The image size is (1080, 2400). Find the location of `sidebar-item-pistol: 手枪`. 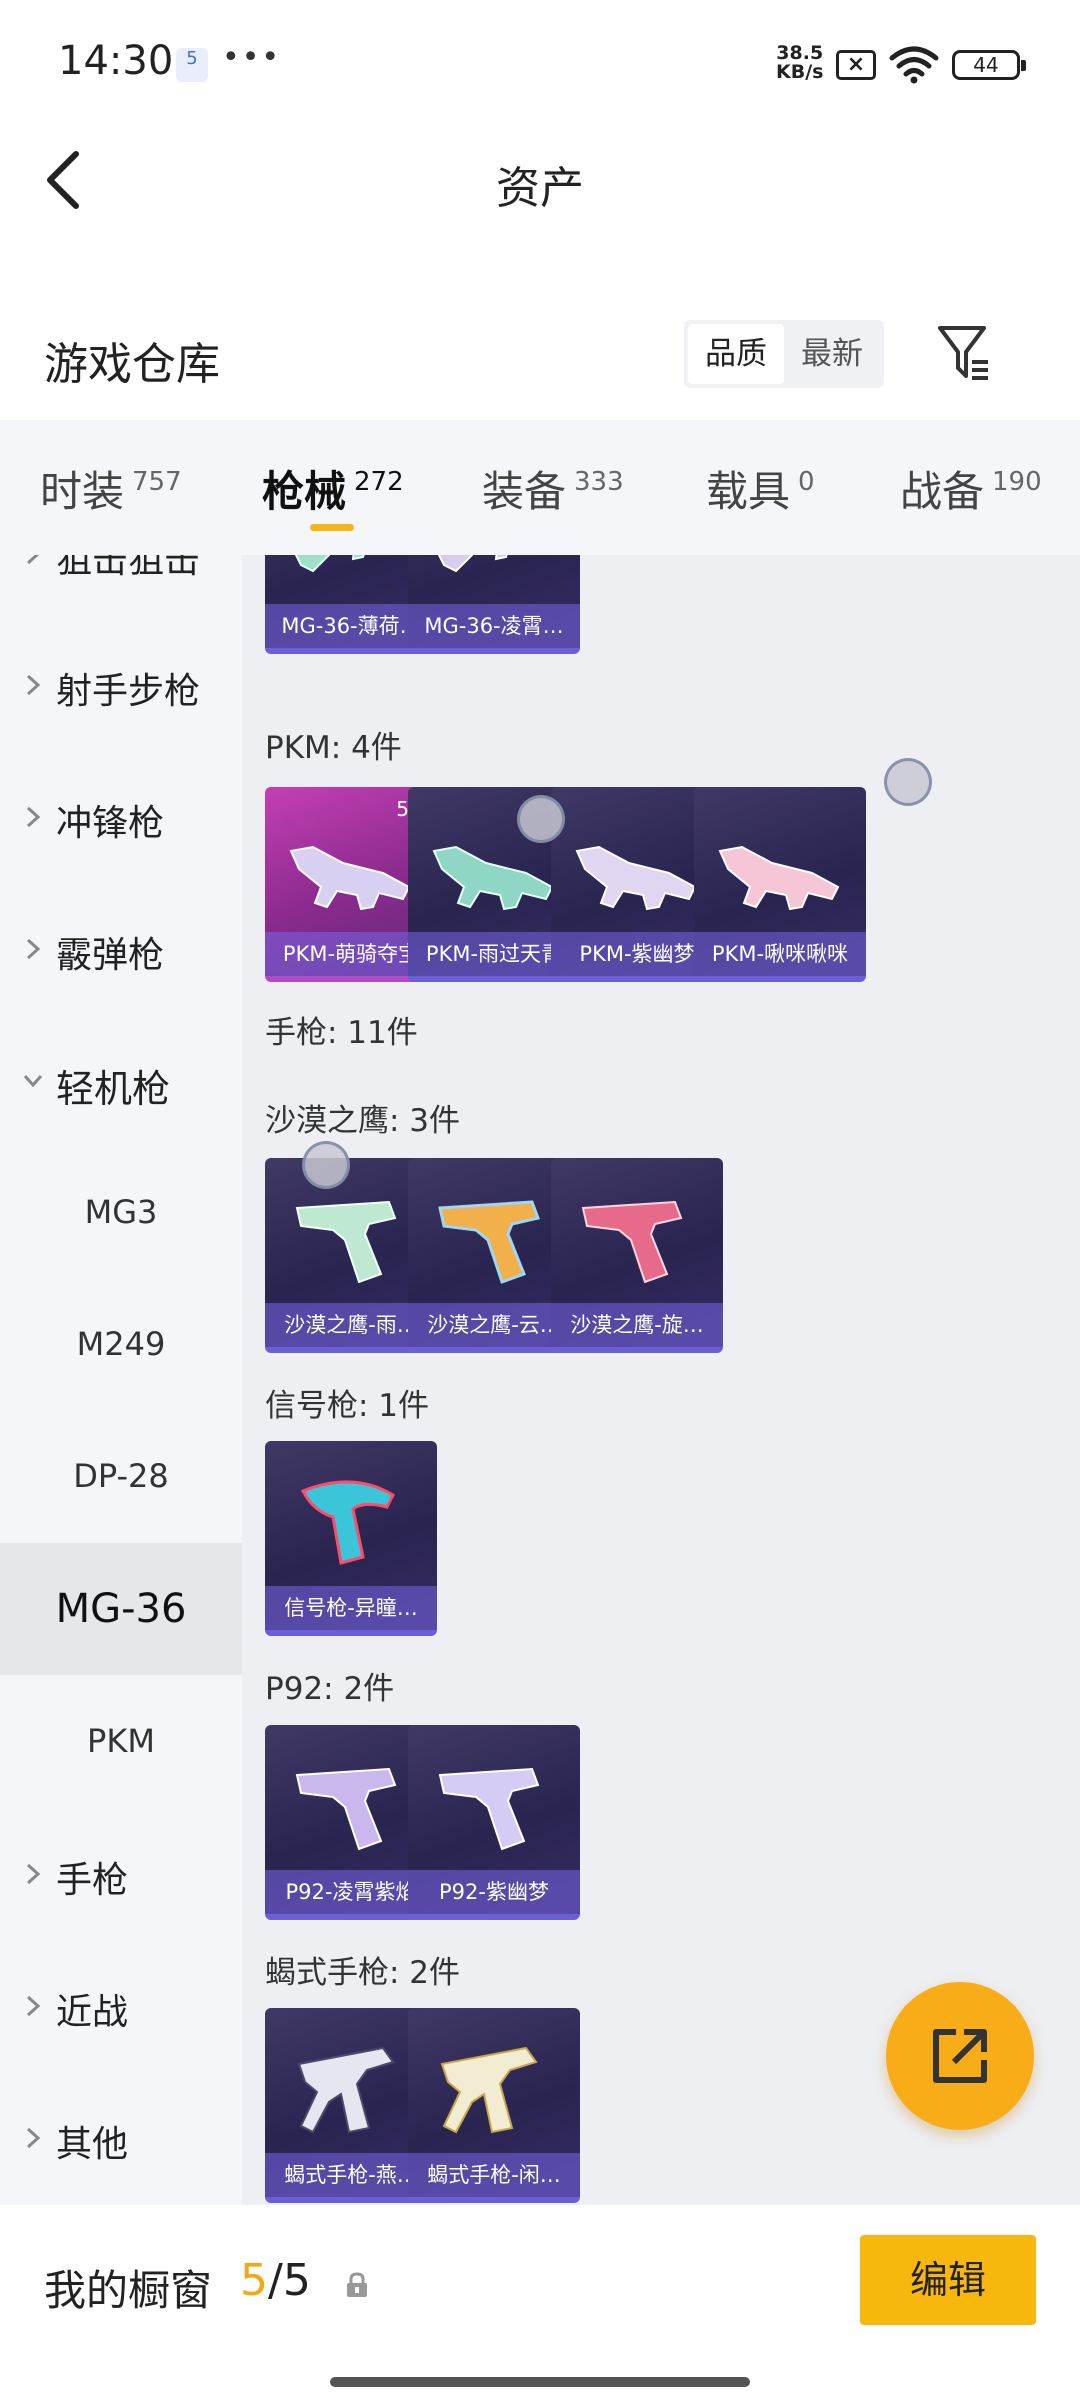

sidebar-item-pistol: 手枪 is located at coordinates (121, 1873).